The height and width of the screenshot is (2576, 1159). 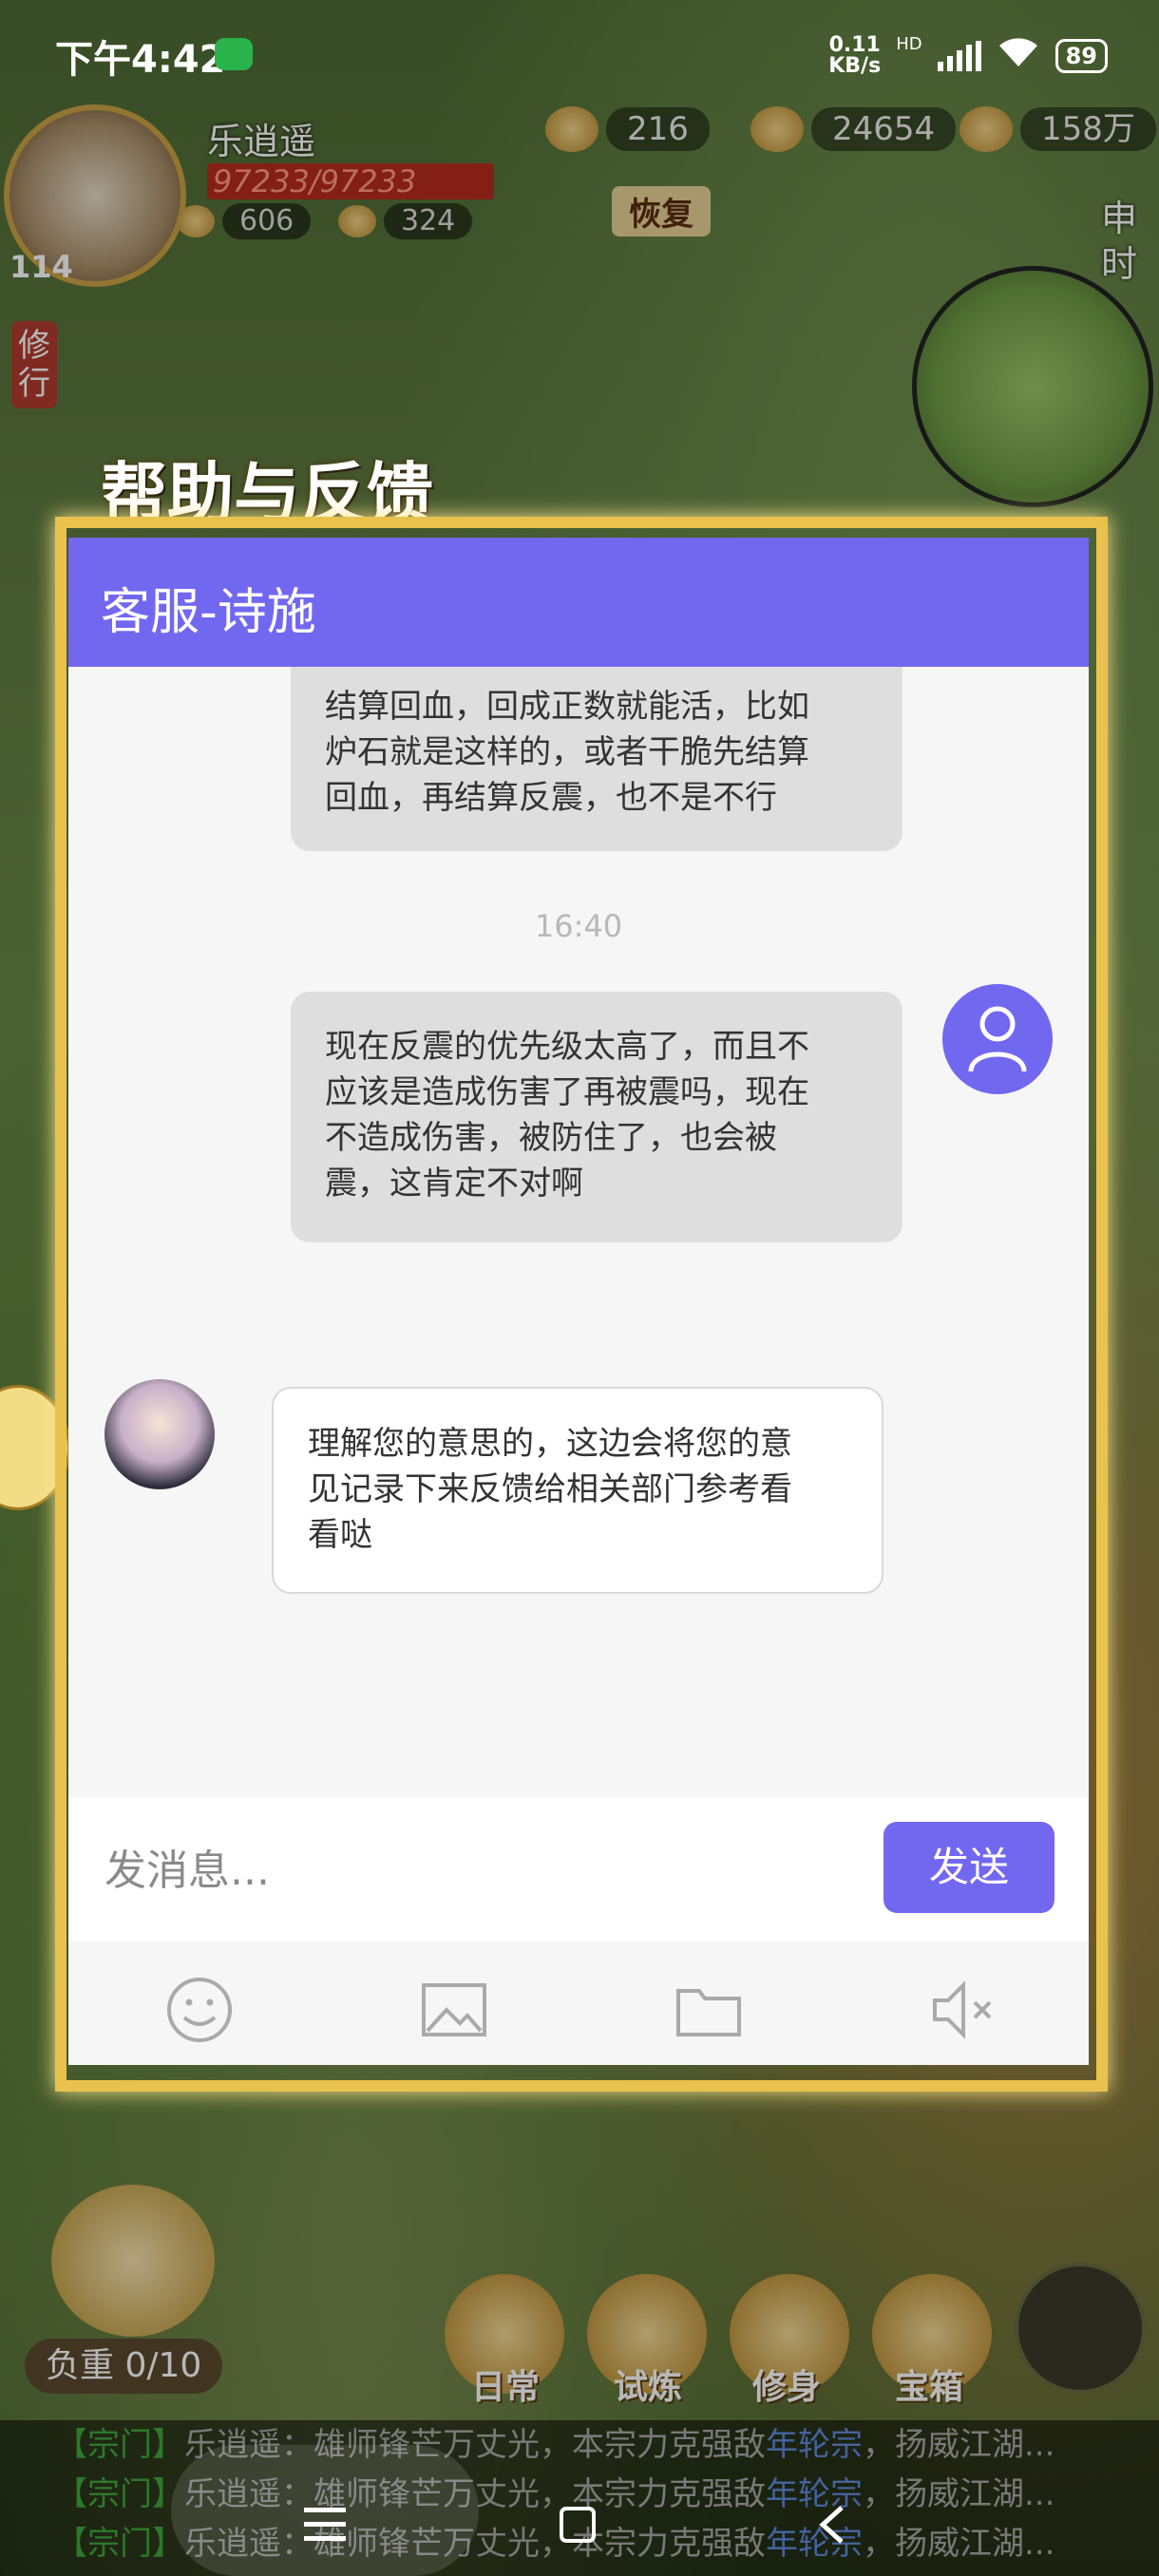 What do you see at coordinates (578, 926) in the screenshot?
I see `timestamp: 16:40` at bounding box center [578, 926].